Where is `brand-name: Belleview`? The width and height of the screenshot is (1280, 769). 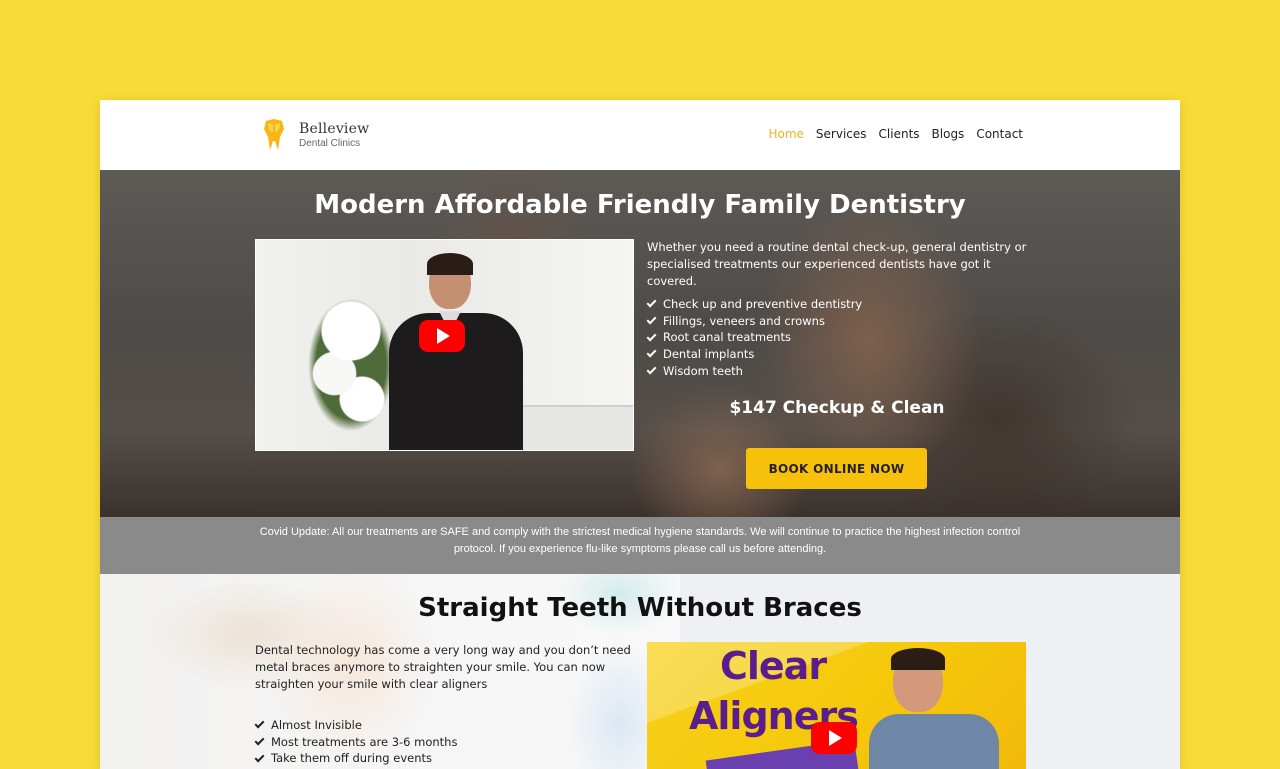
brand-name: Belleview is located at coordinates (334, 128).